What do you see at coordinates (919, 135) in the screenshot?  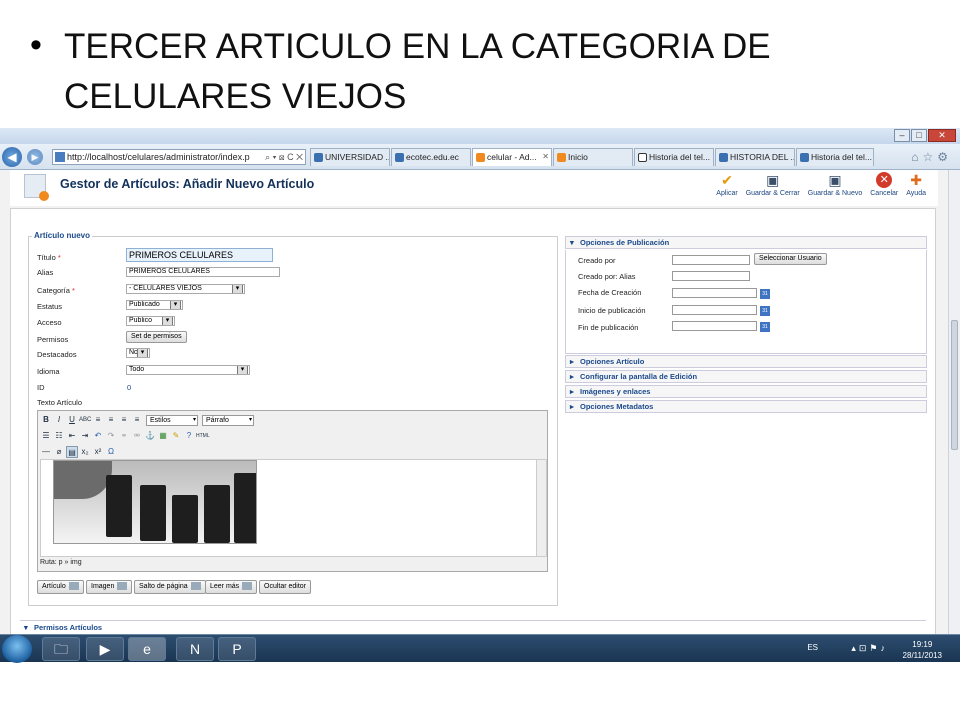 I see `maximize-button: □` at bounding box center [919, 135].